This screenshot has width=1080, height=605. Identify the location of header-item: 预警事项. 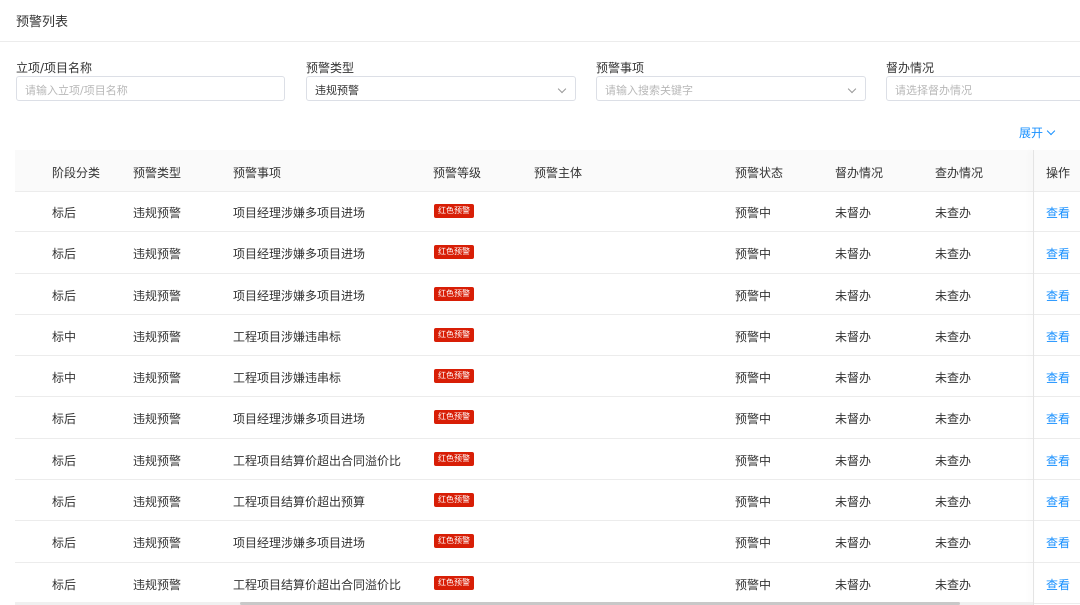
(257, 173).